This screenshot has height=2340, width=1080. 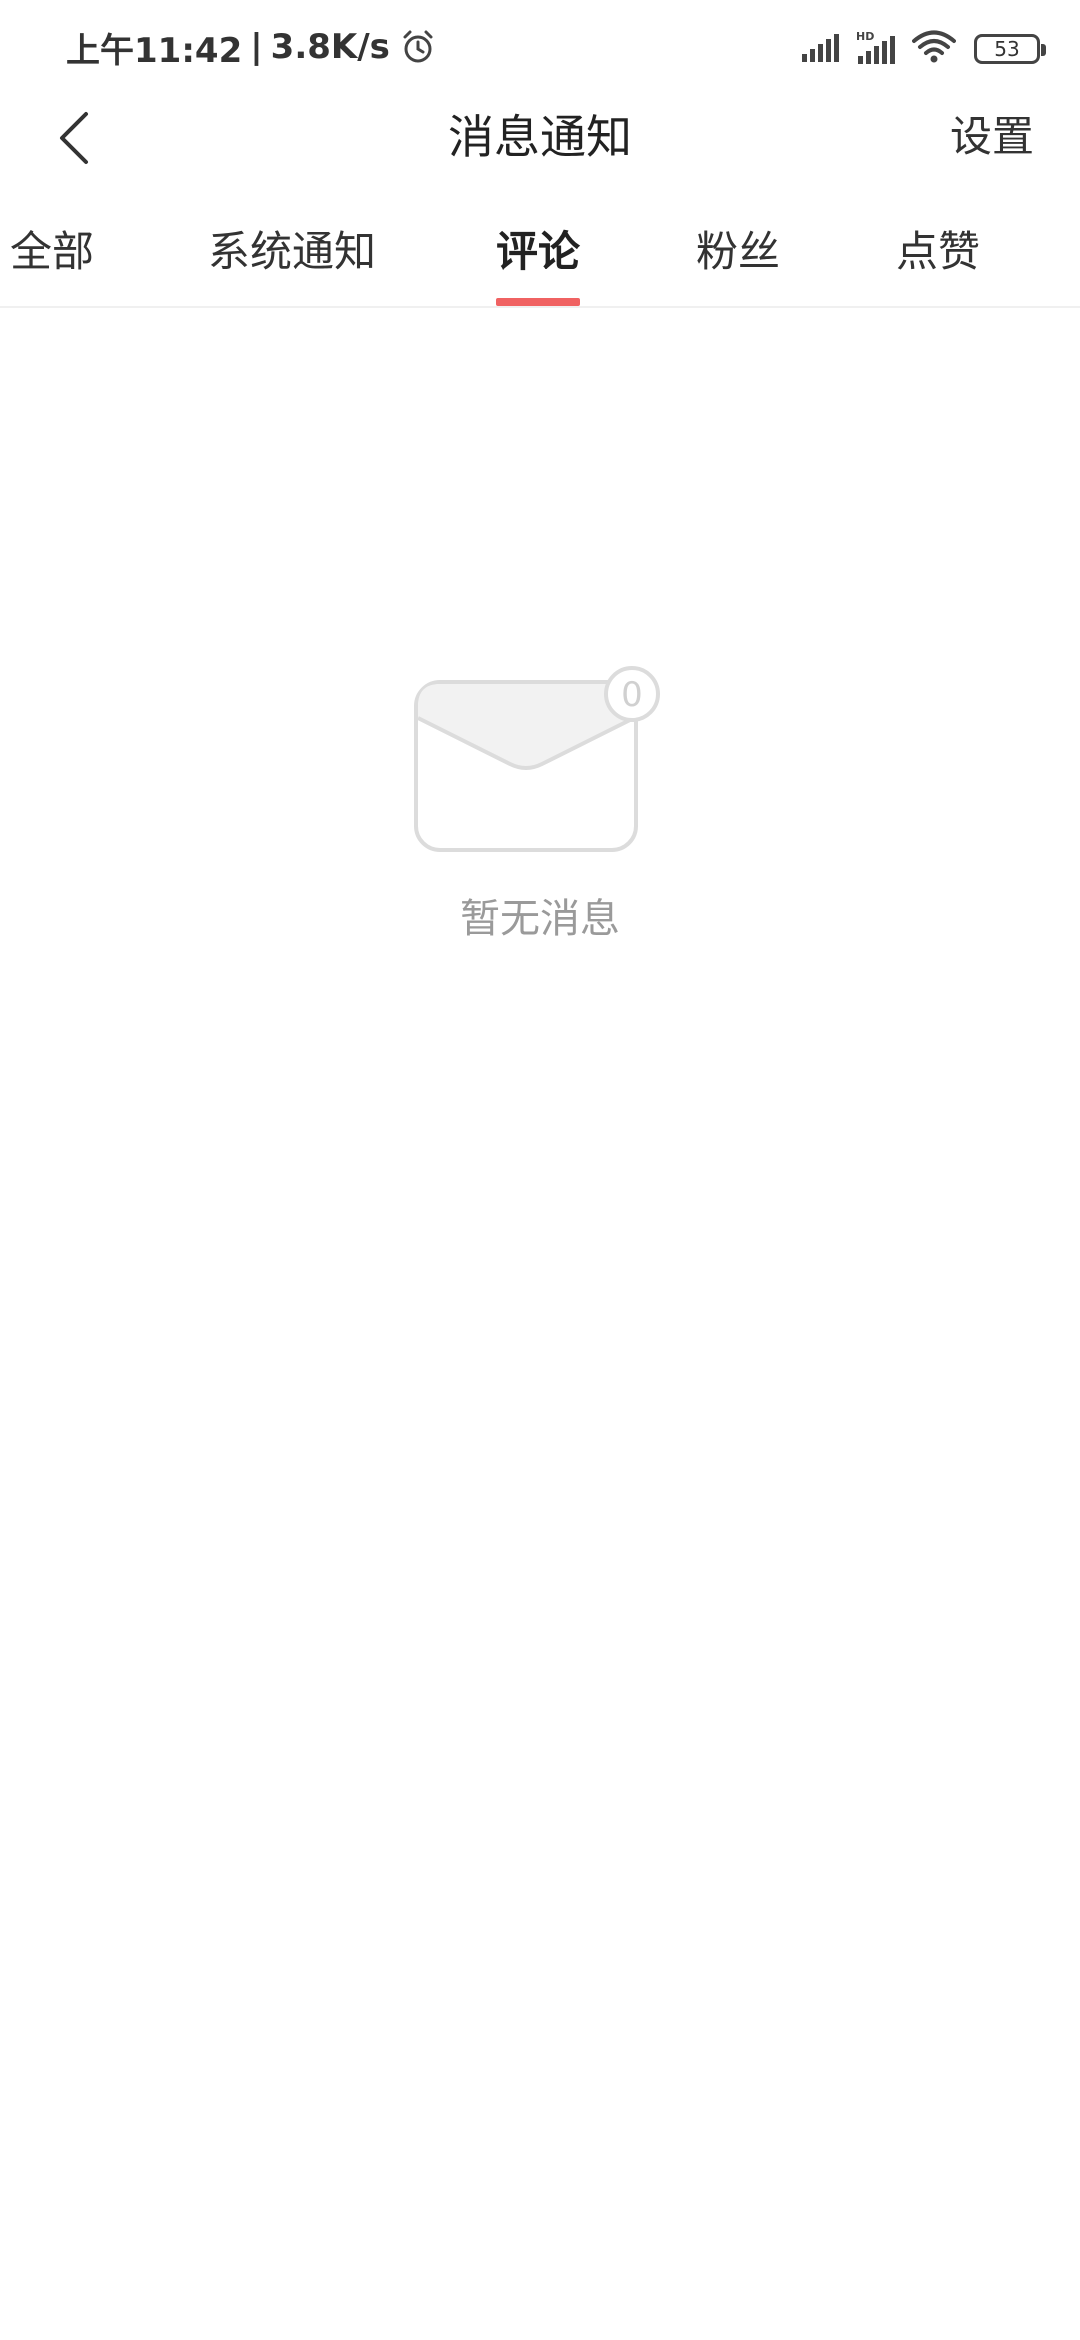 I want to click on status-left: 上午11:42 | 3.8K/s, so click(x=251, y=47).